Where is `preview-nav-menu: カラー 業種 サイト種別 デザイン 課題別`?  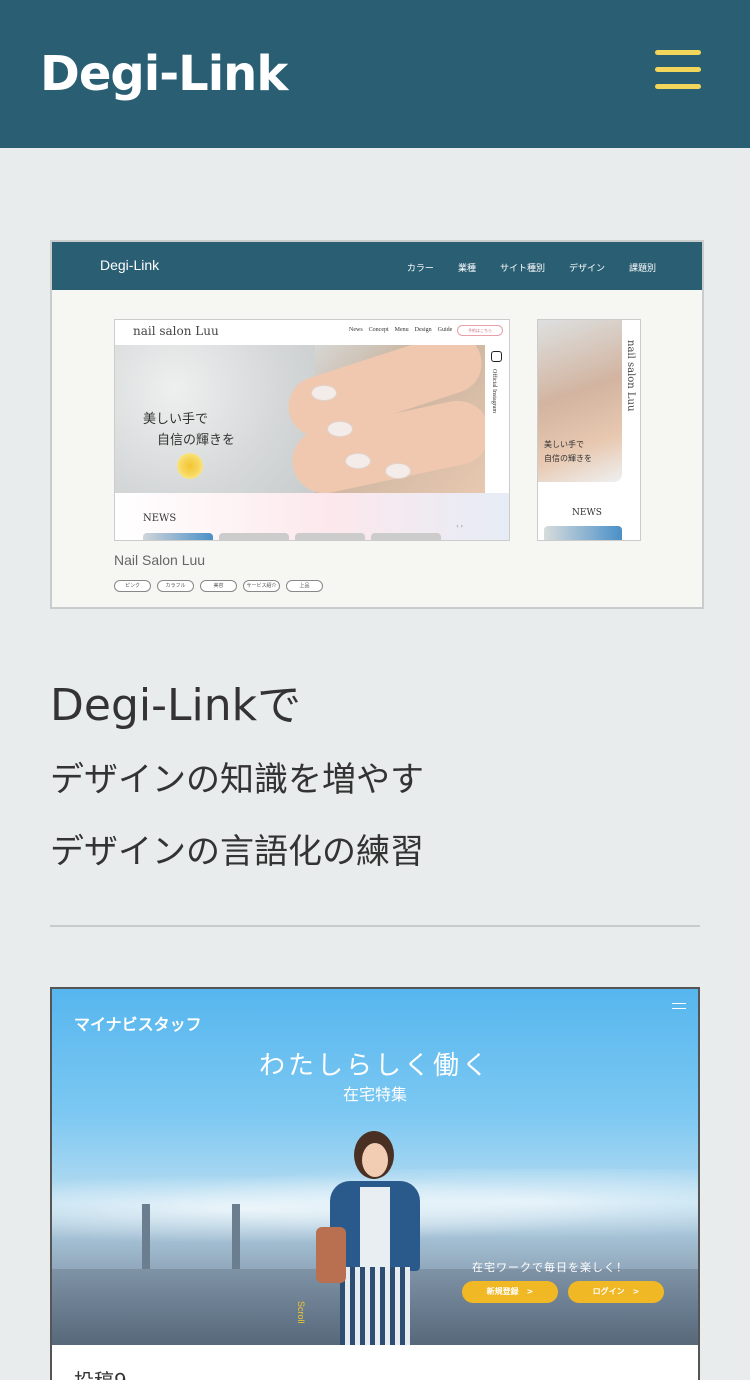 preview-nav-menu: カラー 業種 サイト種別 デザイン 課題別 is located at coordinates (531, 267).